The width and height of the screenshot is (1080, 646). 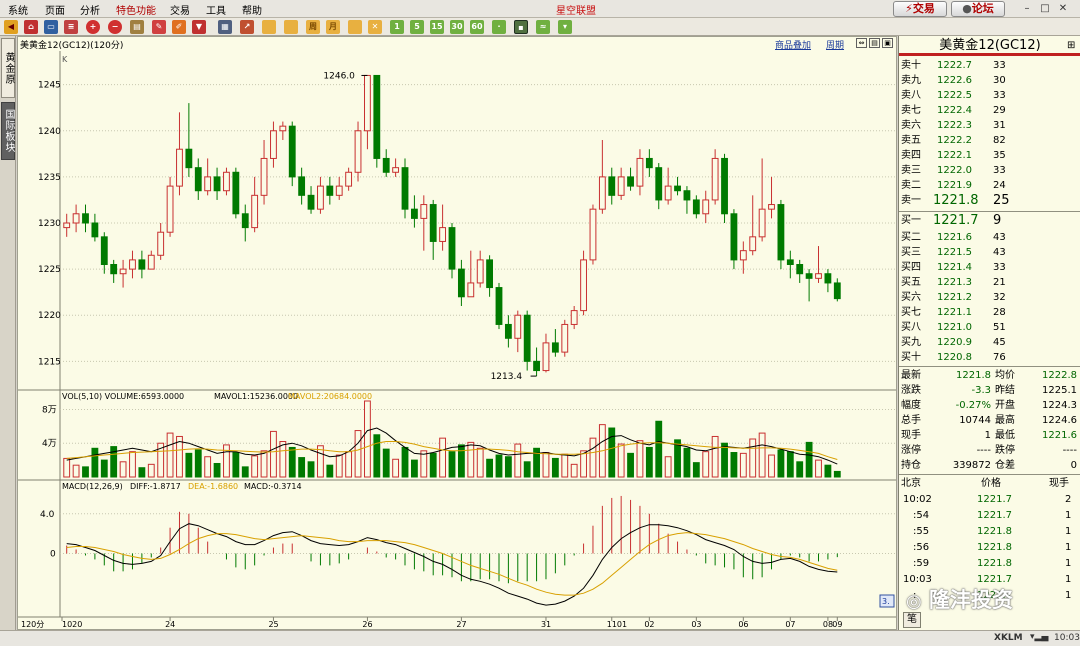 What do you see at coordinates (978, 9) in the screenshot?
I see `forum-button: ●论坛` at bounding box center [978, 9].